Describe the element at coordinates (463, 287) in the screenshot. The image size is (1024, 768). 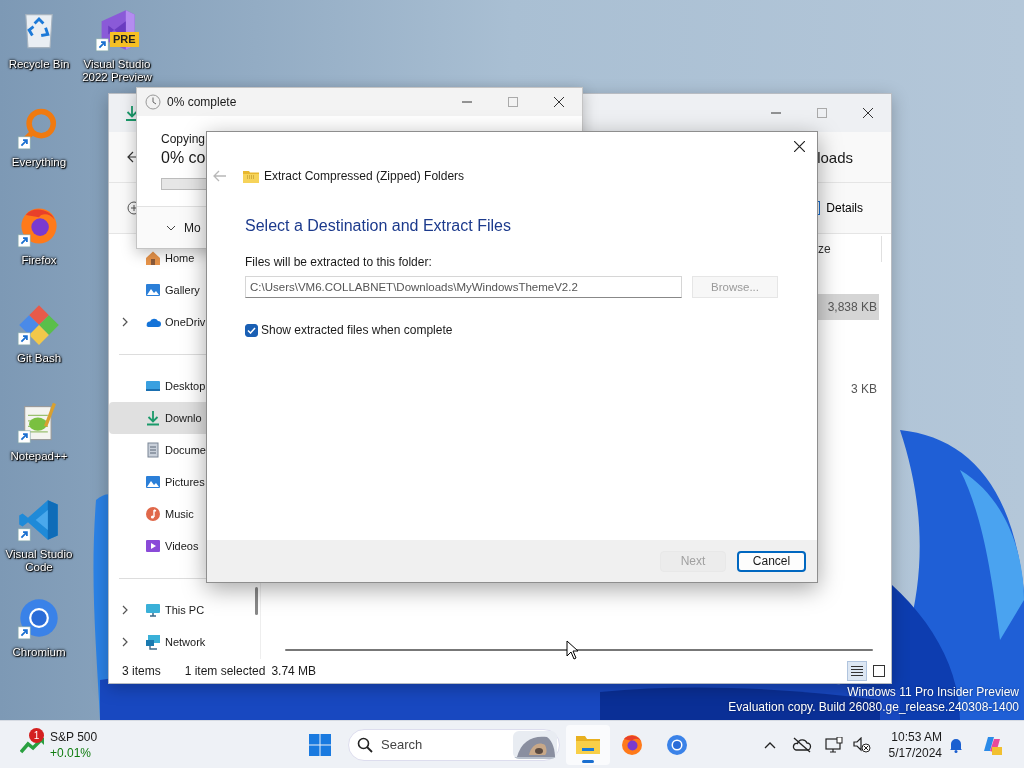
I see `path-field: C:\Users\VM6.COLLABNET\Downloads\MyWindowsThemeV2.2` at that location.